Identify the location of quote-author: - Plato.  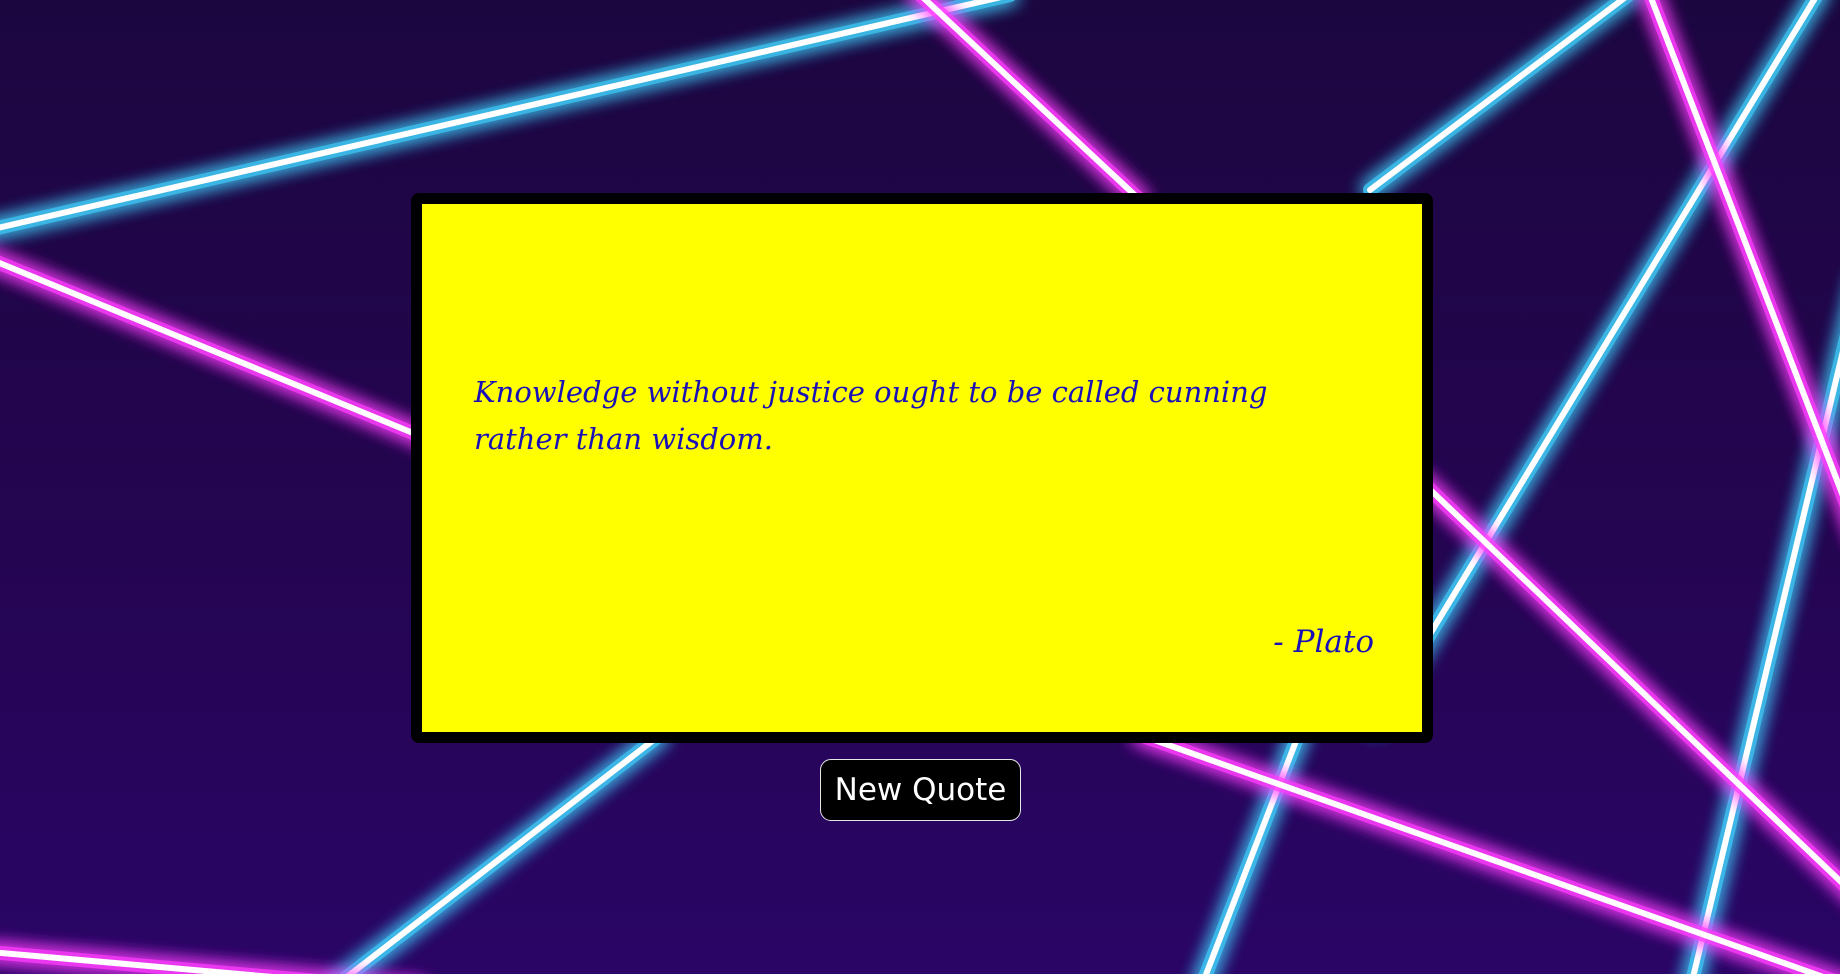
(1323, 642).